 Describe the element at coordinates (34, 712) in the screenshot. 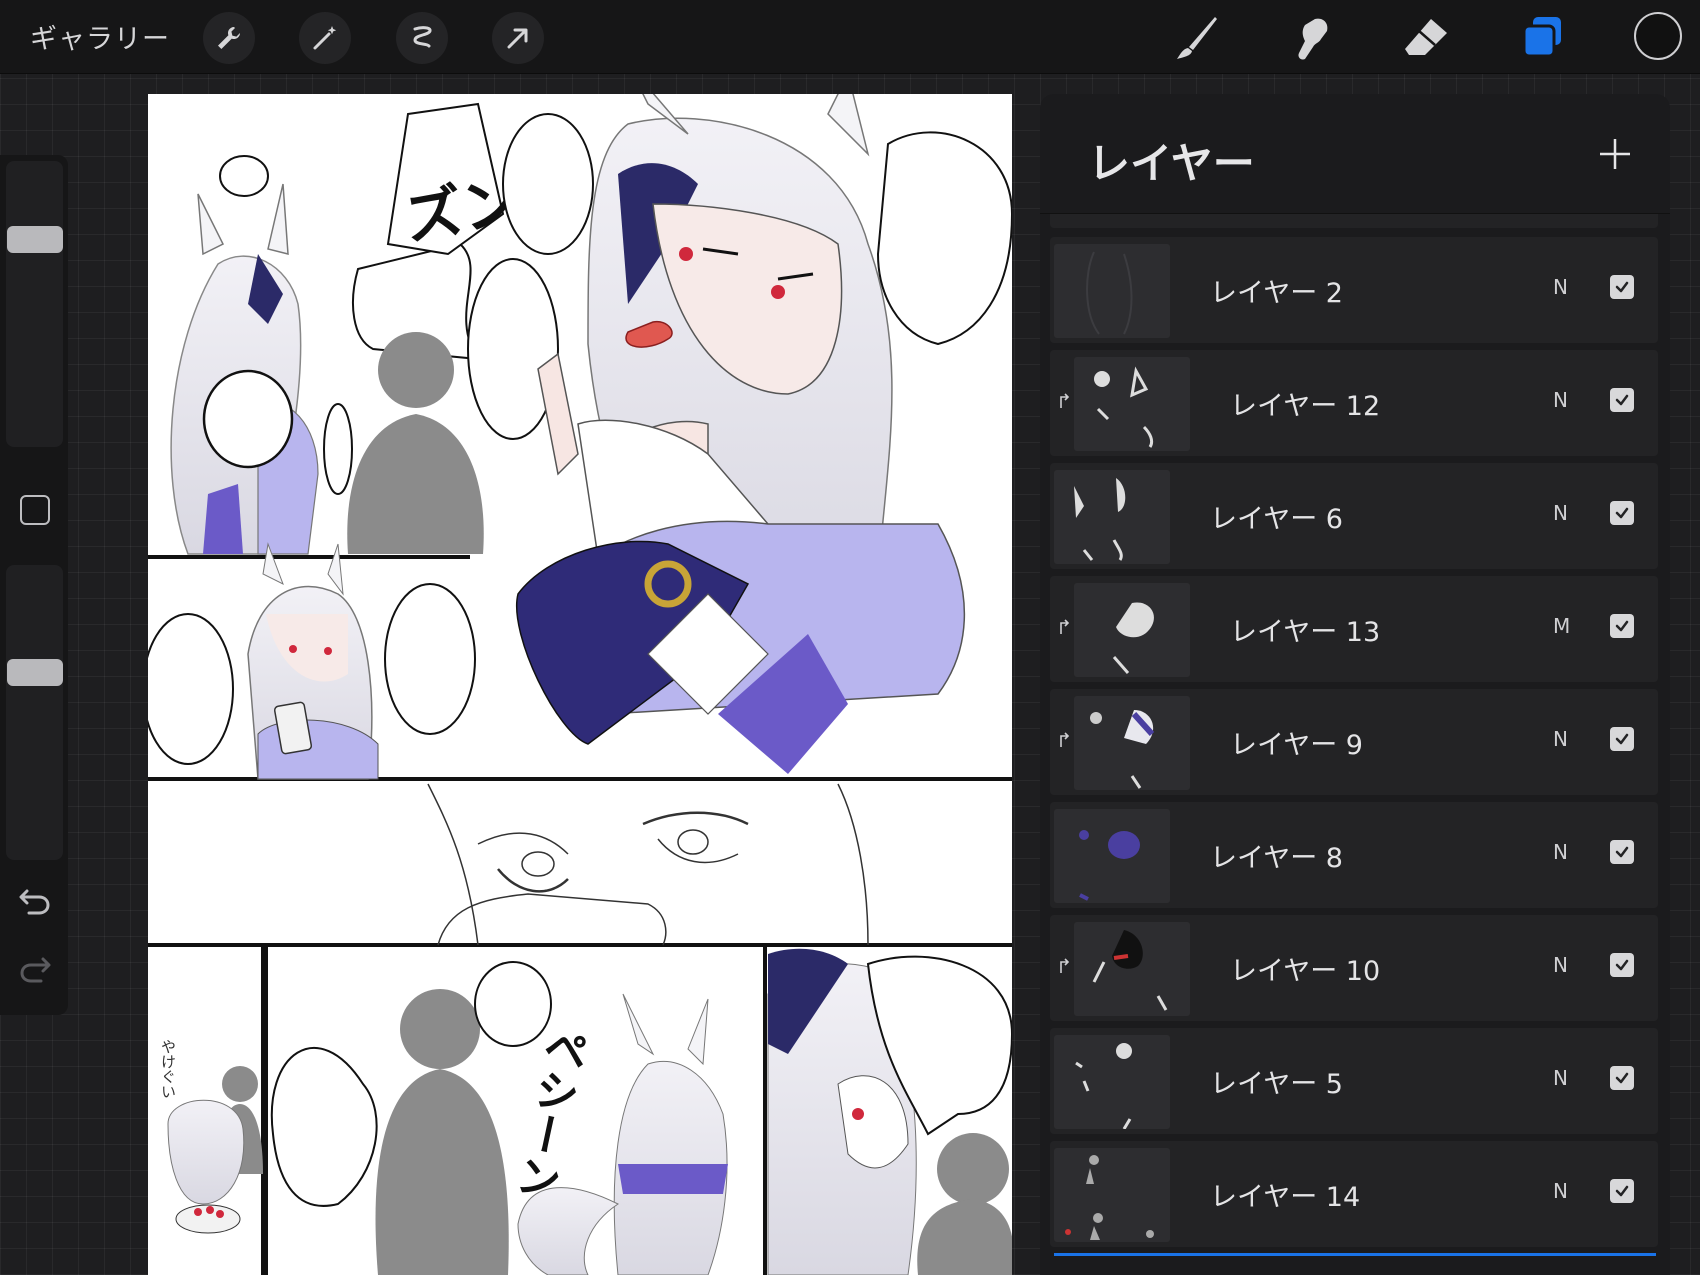

I see `opacity-slider` at that location.